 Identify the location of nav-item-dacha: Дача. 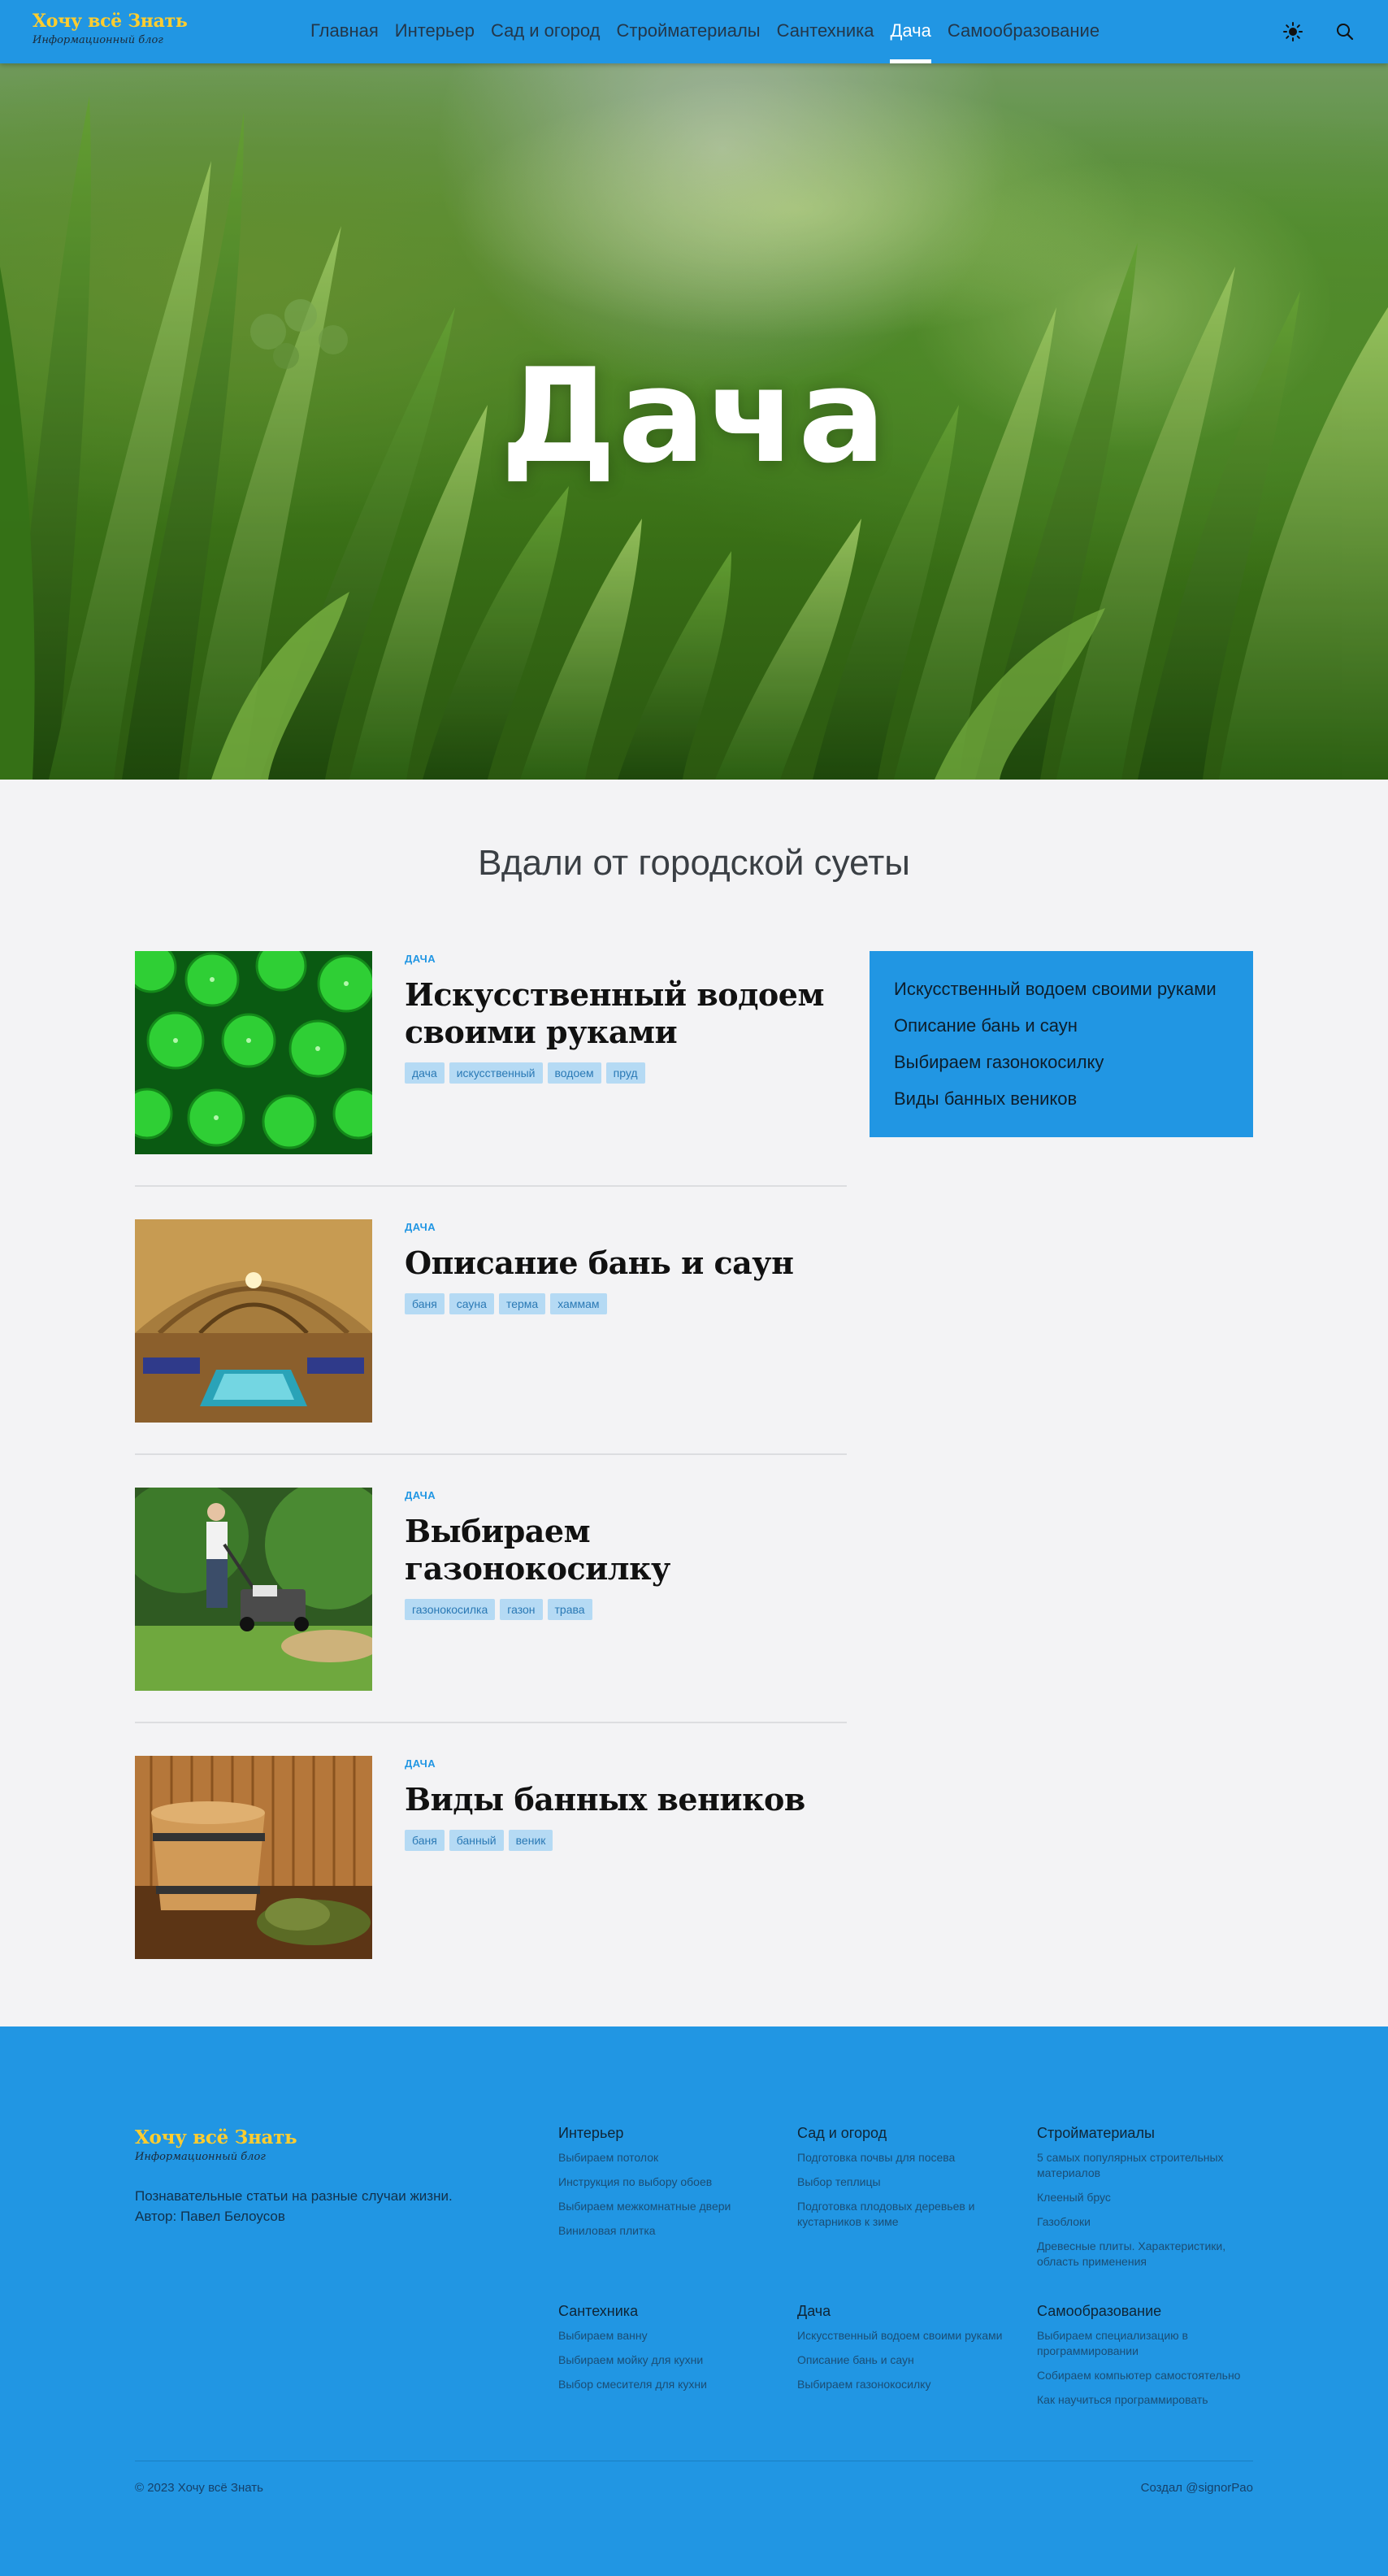
(911, 31).